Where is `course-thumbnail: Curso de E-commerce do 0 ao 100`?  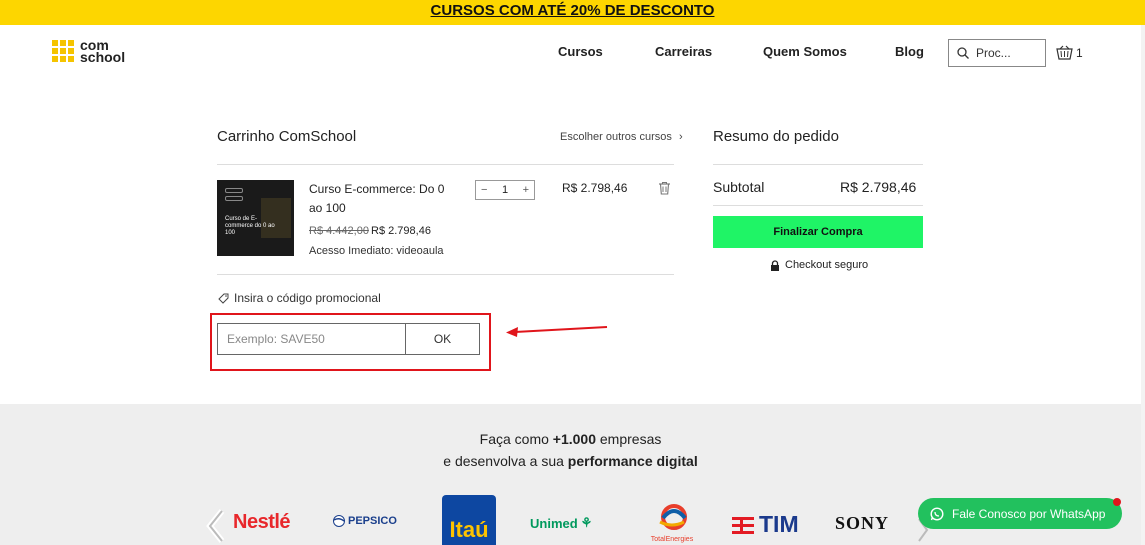 course-thumbnail: Curso de E-commerce do 0 ao 100 is located at coordinates (255, 218).